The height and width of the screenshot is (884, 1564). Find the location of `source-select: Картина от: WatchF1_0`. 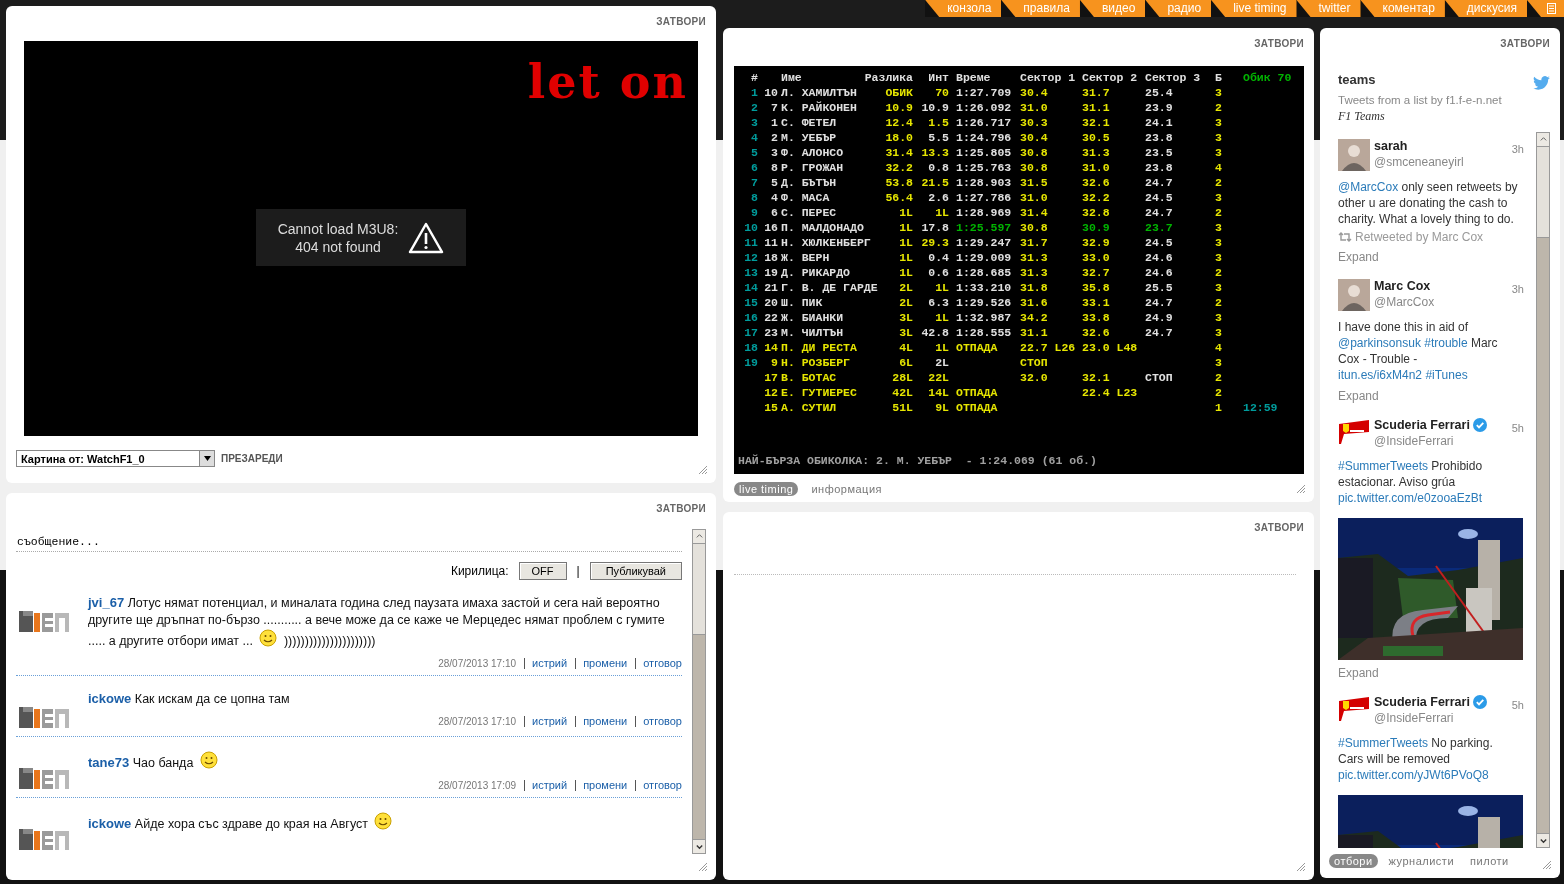

source-select: Картина от: WatchF1_0 is located at coordinates (115, 458).